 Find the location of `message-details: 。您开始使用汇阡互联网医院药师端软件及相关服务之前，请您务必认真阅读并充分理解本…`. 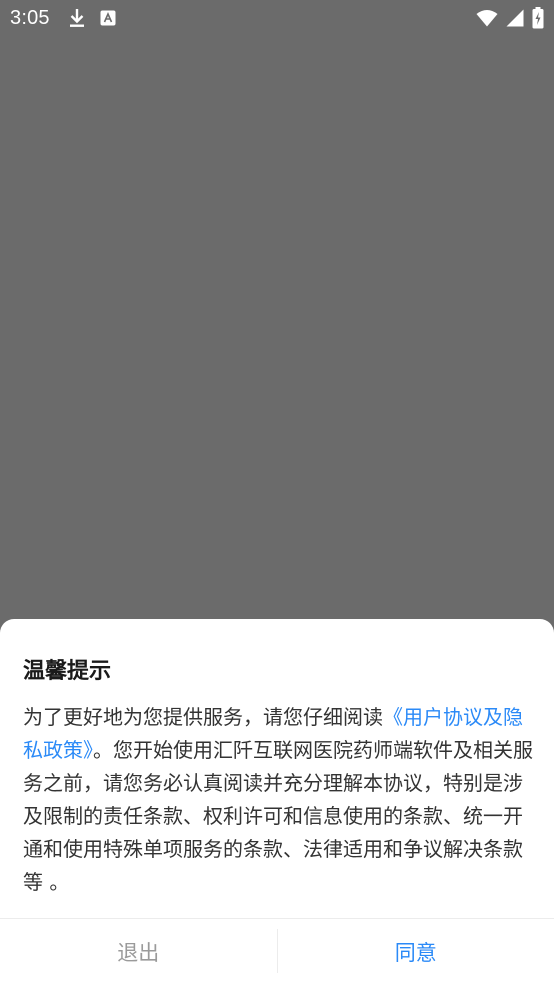

message-details: 。您开始使用汇阡互联网医院药师端软件及相关服务之前，请您务必认真阅读并充分理解本… is located at coordinates (278, 816).